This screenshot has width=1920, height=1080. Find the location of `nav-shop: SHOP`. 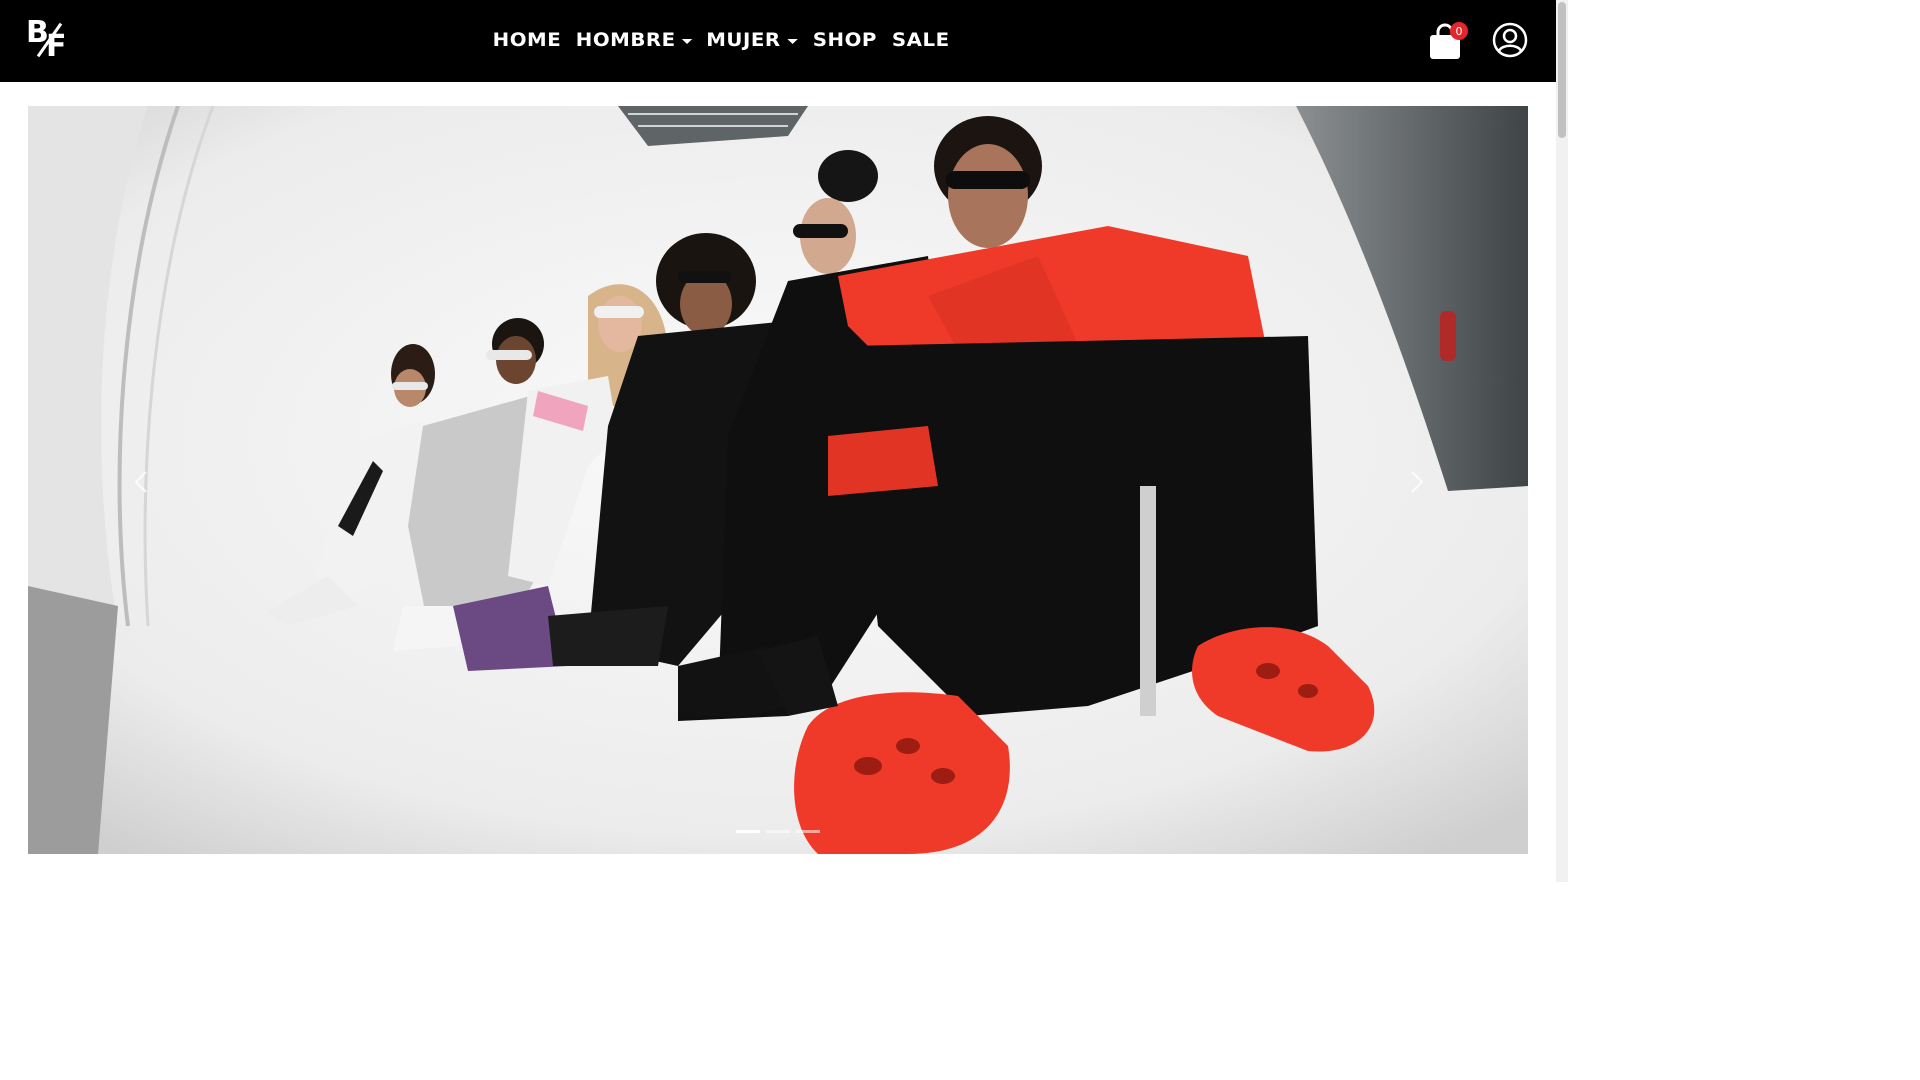

nav-shop: SHOP is located at coordinates (844, 40).